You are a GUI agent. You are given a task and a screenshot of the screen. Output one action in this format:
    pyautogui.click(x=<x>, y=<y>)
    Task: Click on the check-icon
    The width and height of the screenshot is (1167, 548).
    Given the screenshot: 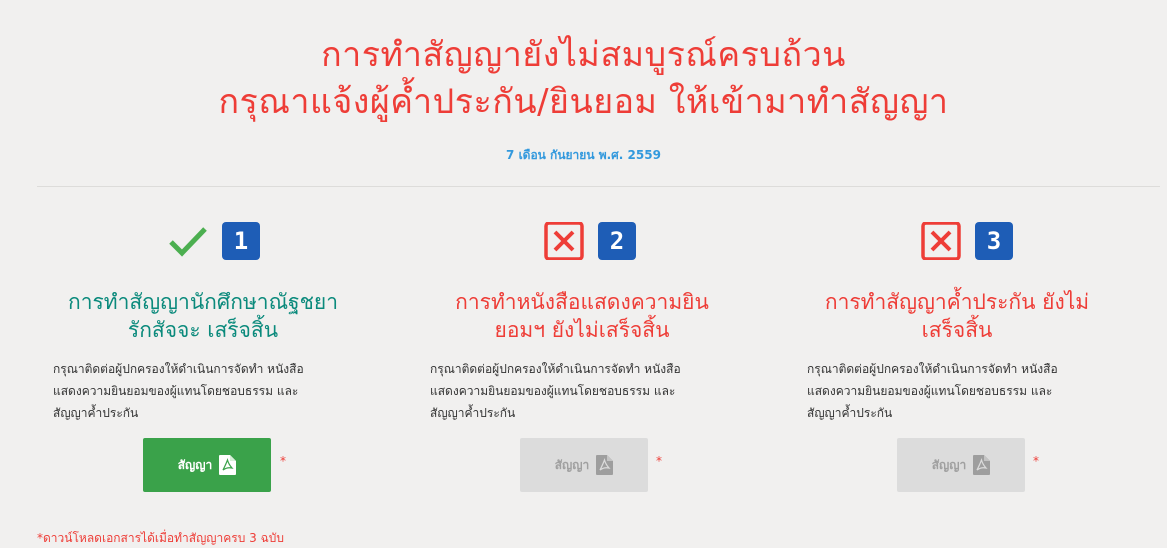 What is the action you would take?
    pyautogui.click(x=188, y=242)
    